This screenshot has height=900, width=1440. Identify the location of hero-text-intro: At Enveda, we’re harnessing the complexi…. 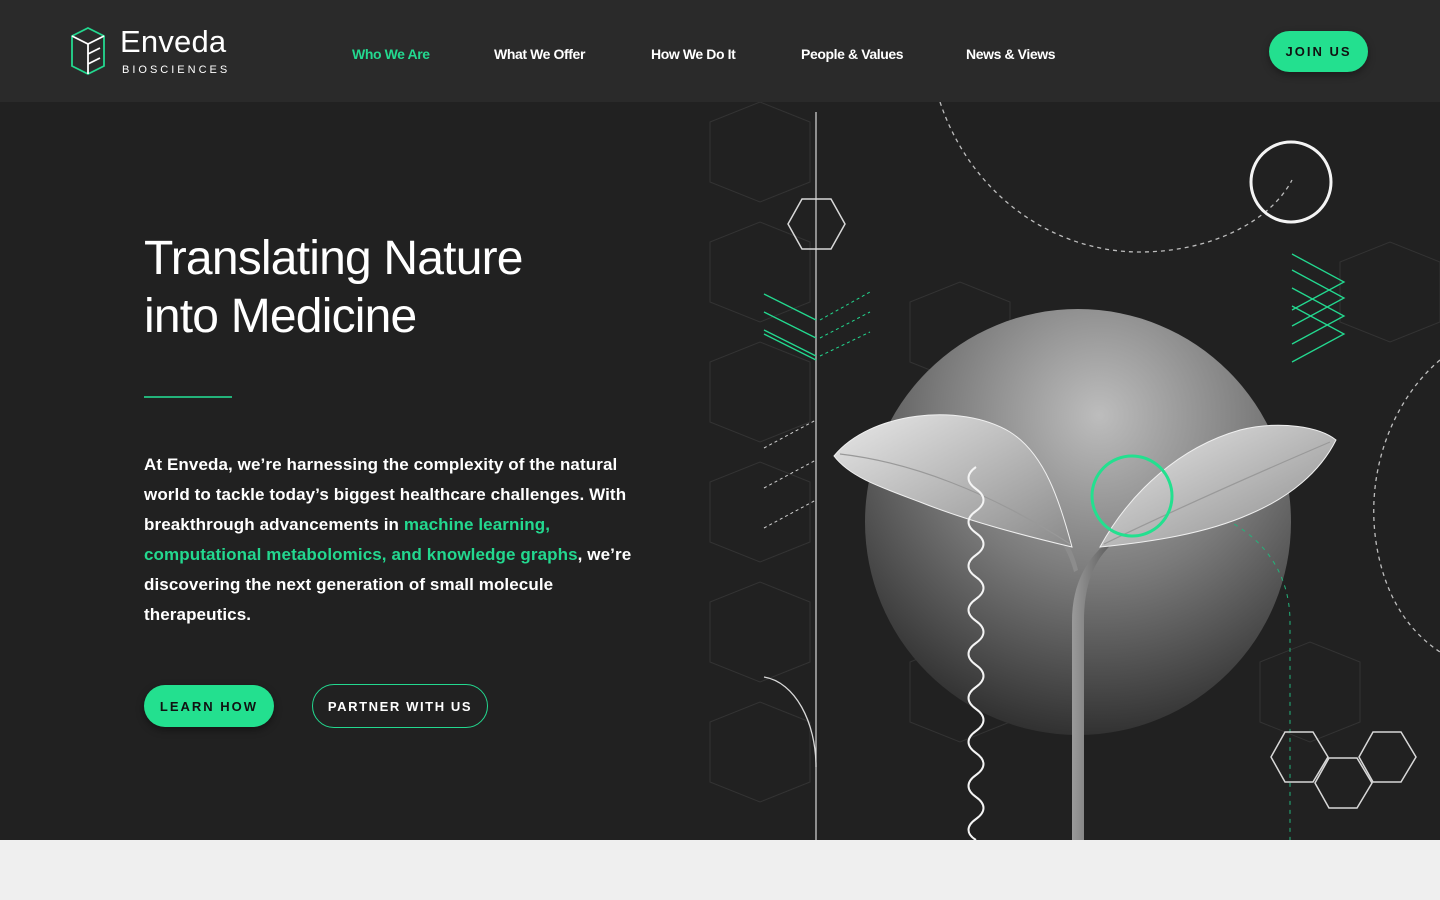
(385, 494).